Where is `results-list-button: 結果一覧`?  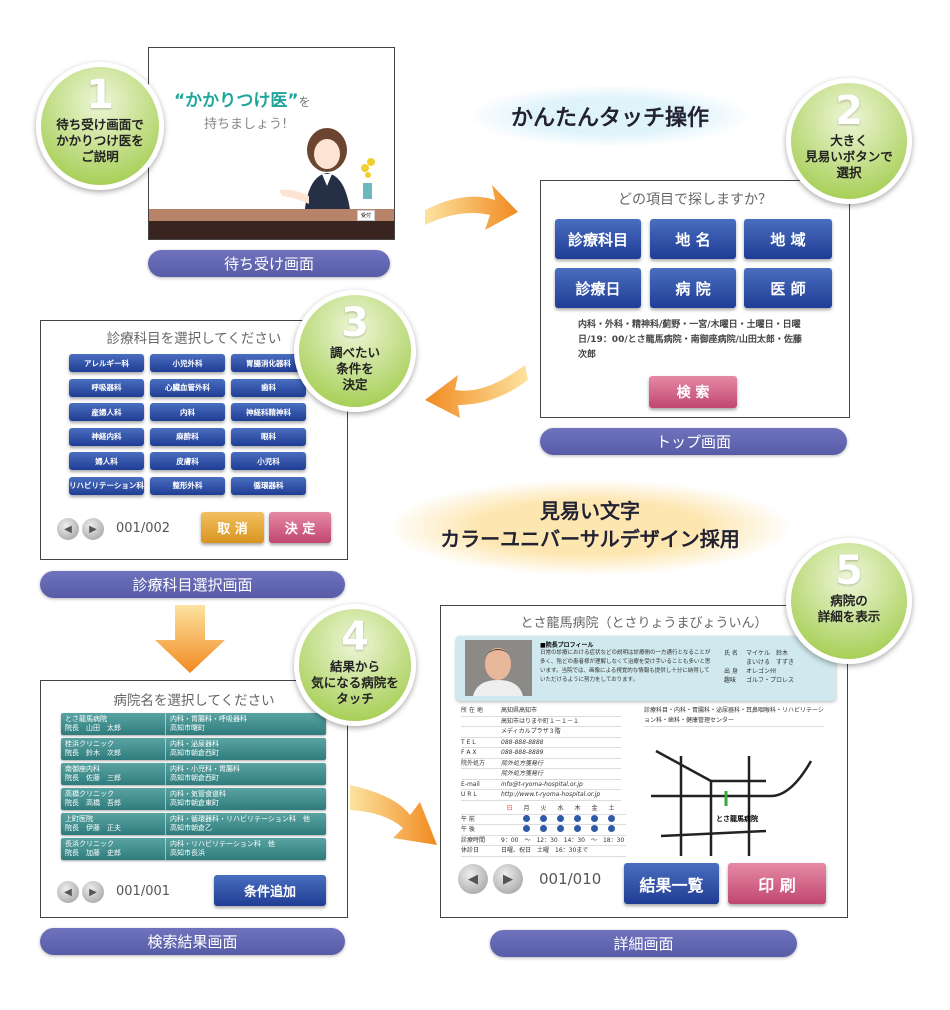 results-list-button: 結果一覧 is located at coordinates (671, 883).